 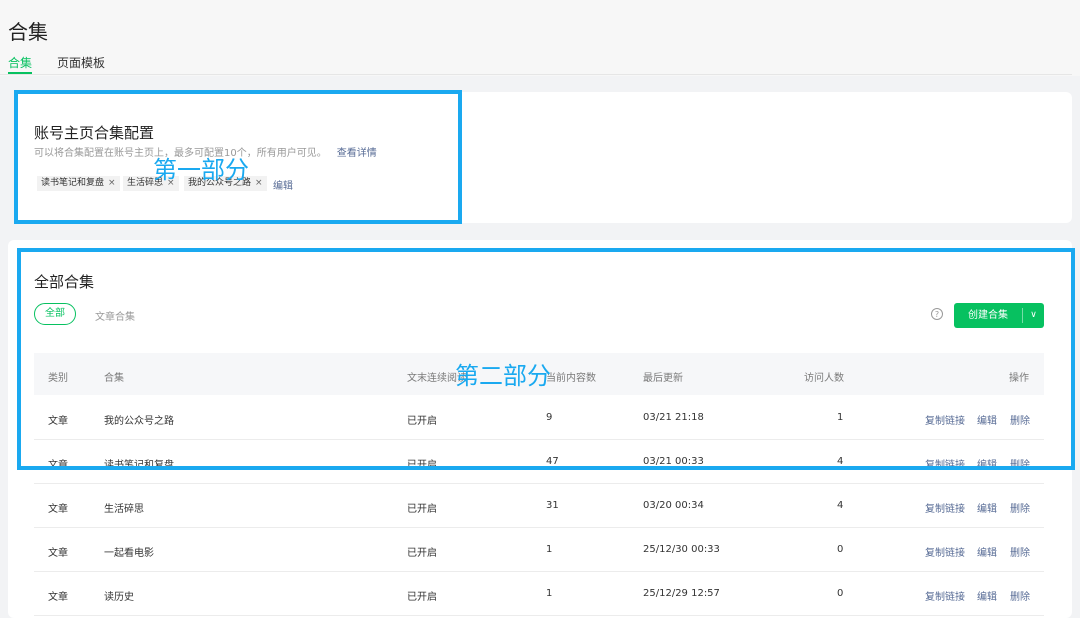 What do you see at coordinates (673, 417) in the screenshot?
I see `cell-last-updated: 03/21 21:18` at bounding box center [673, 417].